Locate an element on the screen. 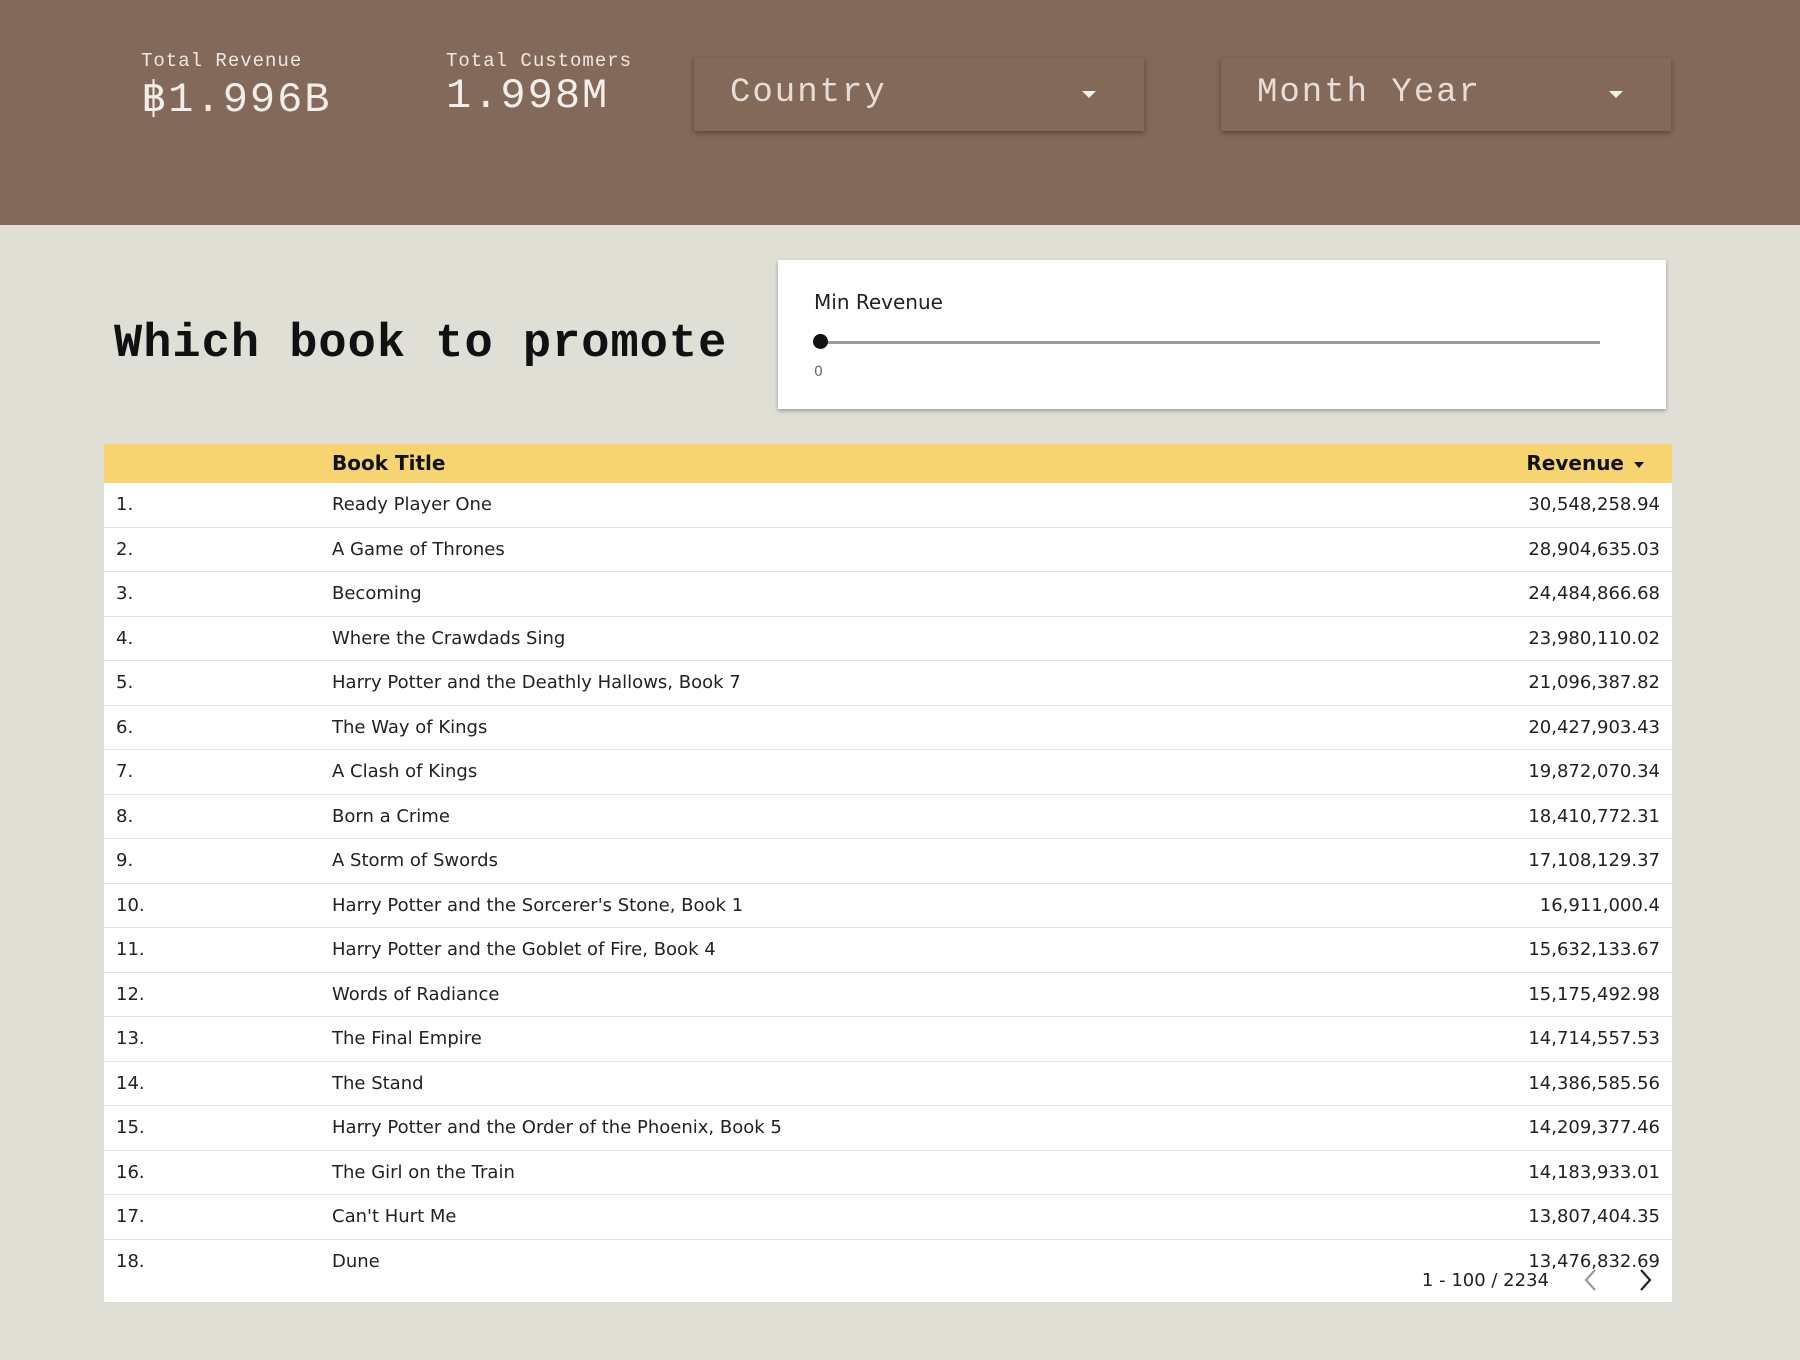 Image resolution: width=1800 pixels, height=1360 pixels. row-index: 1. is located at coordinates (125, 504).